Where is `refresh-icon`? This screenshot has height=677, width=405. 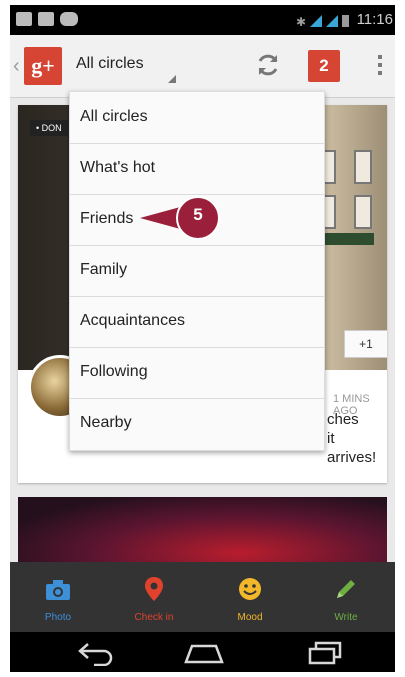 refresh-icon is located at coordinates (268, 65).